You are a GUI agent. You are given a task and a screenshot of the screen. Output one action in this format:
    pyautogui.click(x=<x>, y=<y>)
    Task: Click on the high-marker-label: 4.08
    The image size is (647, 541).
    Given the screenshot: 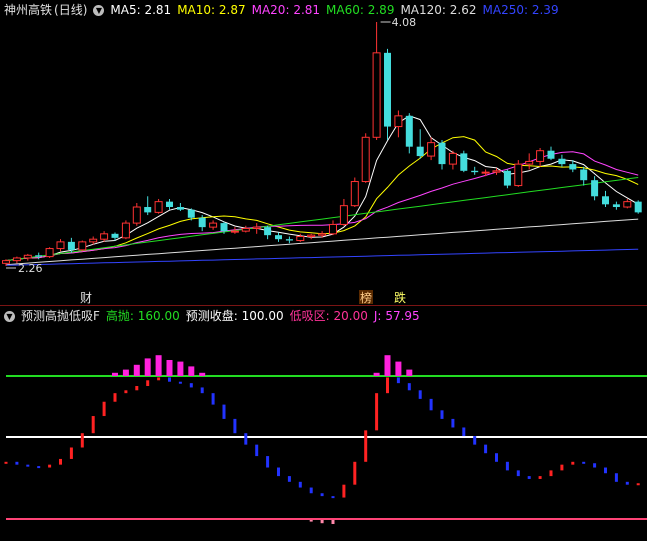 What is the action you would take?
    pyautogui.click(x=404, y=22)
    